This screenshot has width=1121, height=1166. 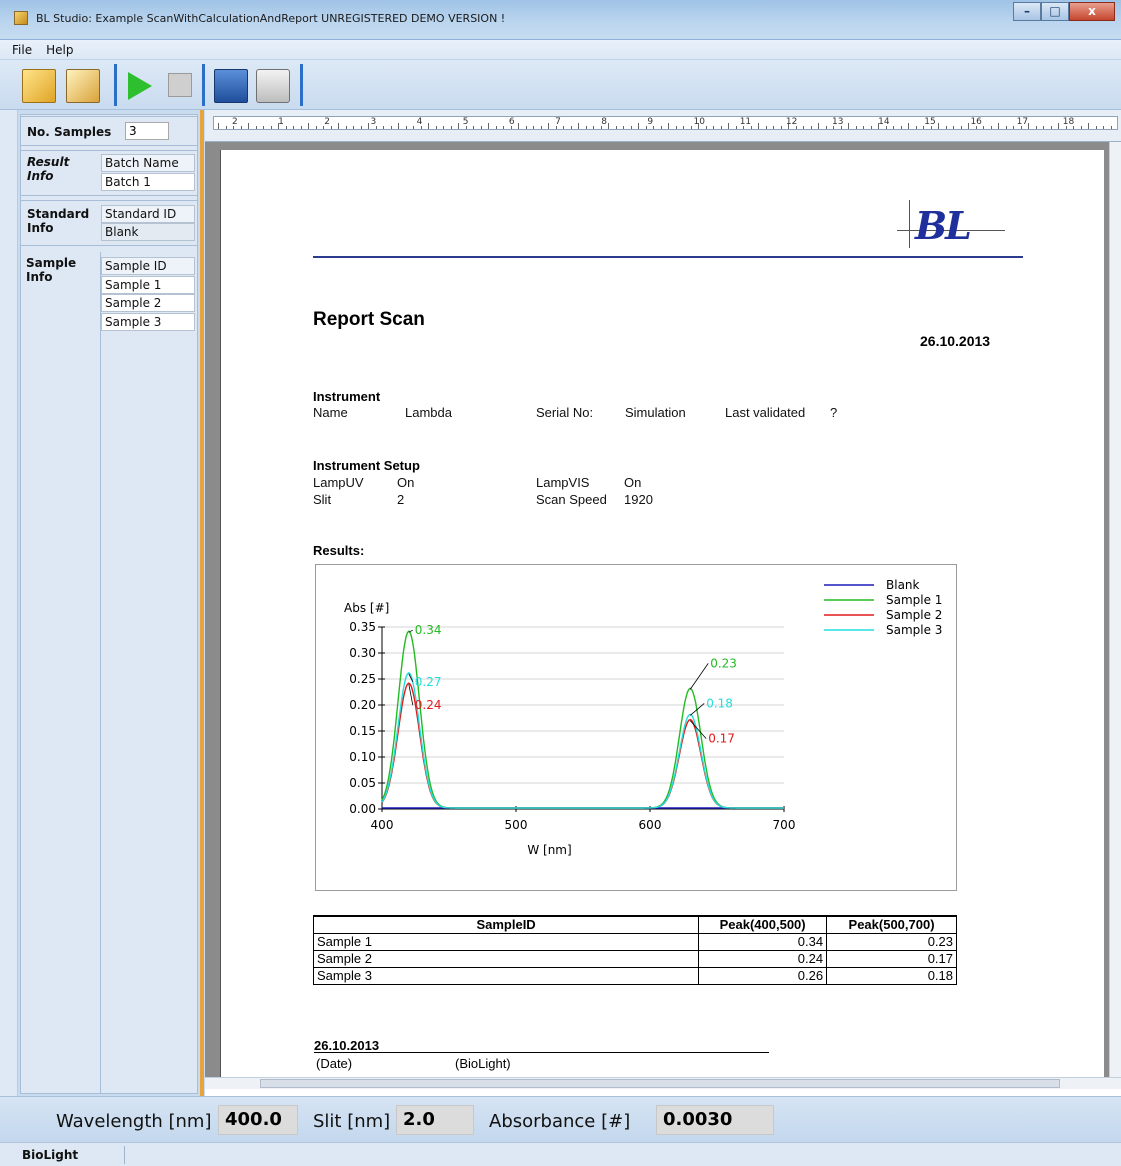 What do you see at coordinates (338, 482) in the screenshot?
I see `lamp-uv-label: LampUV` at bounding box center [338, 482].